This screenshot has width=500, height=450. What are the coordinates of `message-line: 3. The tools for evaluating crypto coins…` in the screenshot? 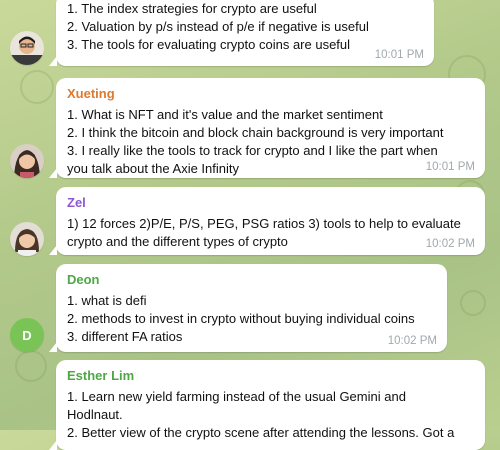 It's located at (209, 44).